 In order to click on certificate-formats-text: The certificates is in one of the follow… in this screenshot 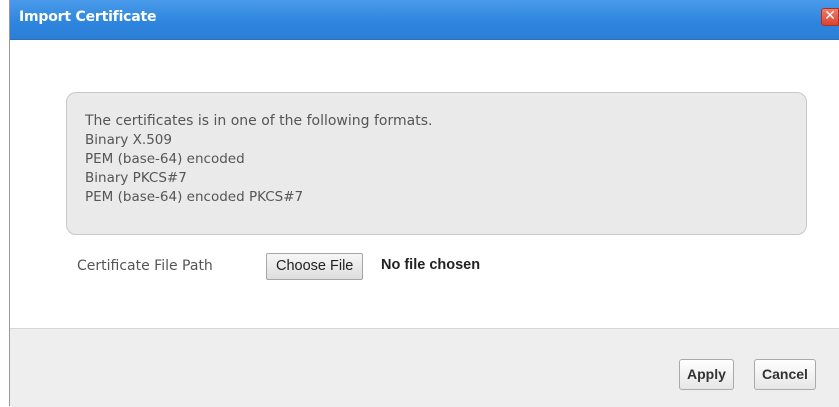, I will do `click(258, 159)`.